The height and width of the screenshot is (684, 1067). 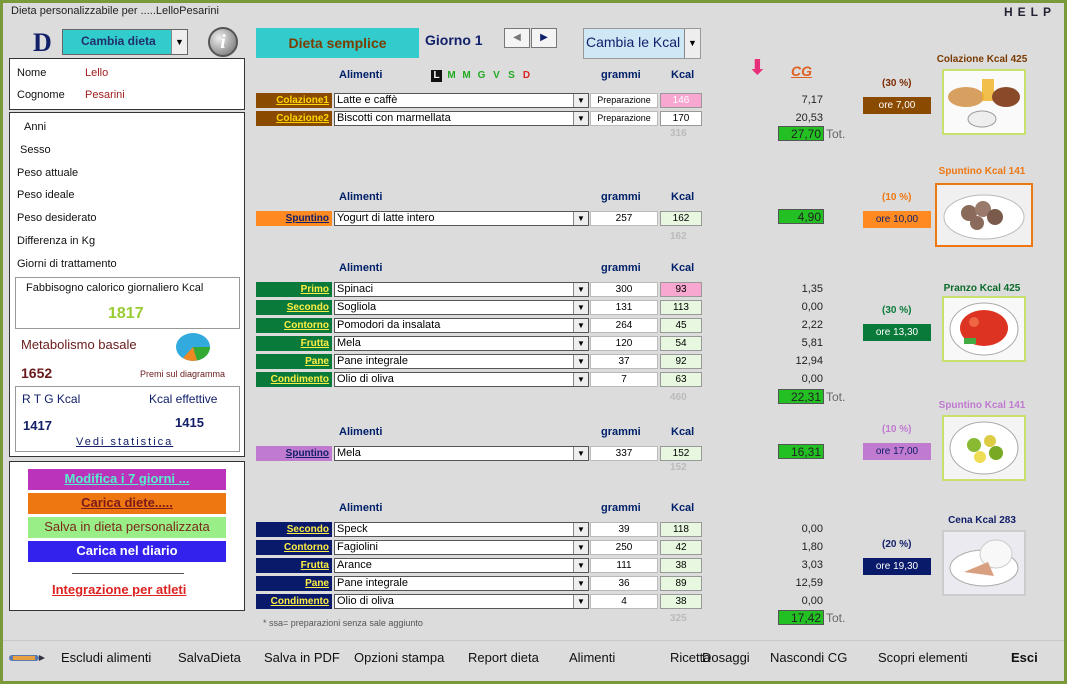 What do you see at coordinates (294, 118) in the screenshot?
I see `meal-label-colazione2: Colazione2` at bounding box center [294, 118].